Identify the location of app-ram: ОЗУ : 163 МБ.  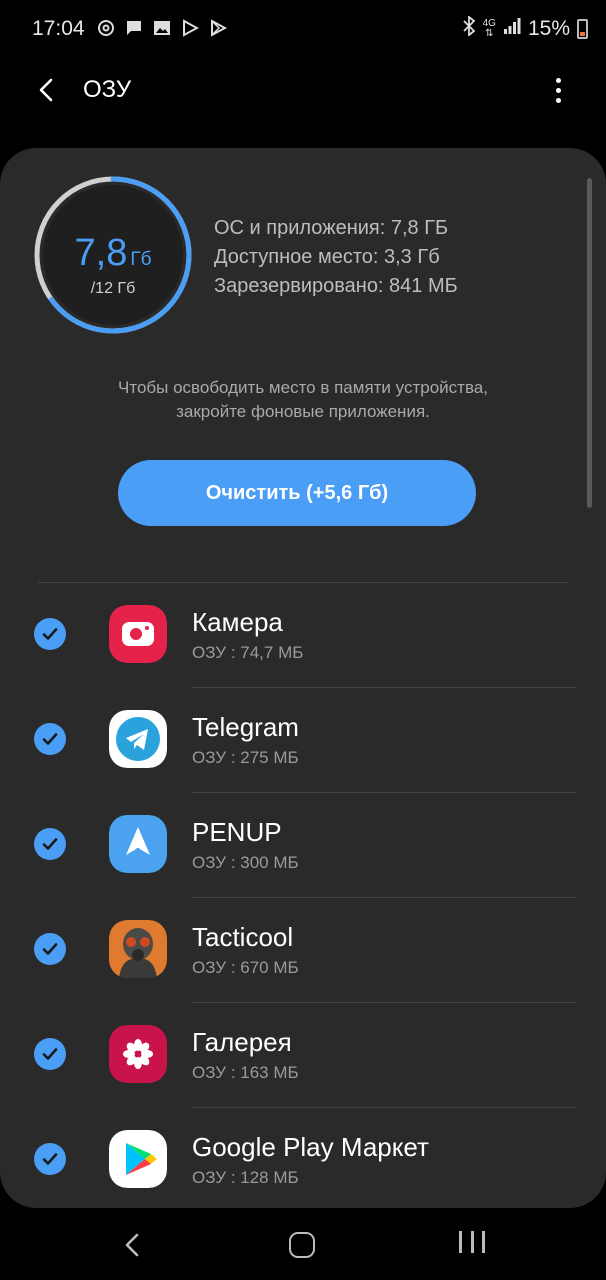
(245, 1072).